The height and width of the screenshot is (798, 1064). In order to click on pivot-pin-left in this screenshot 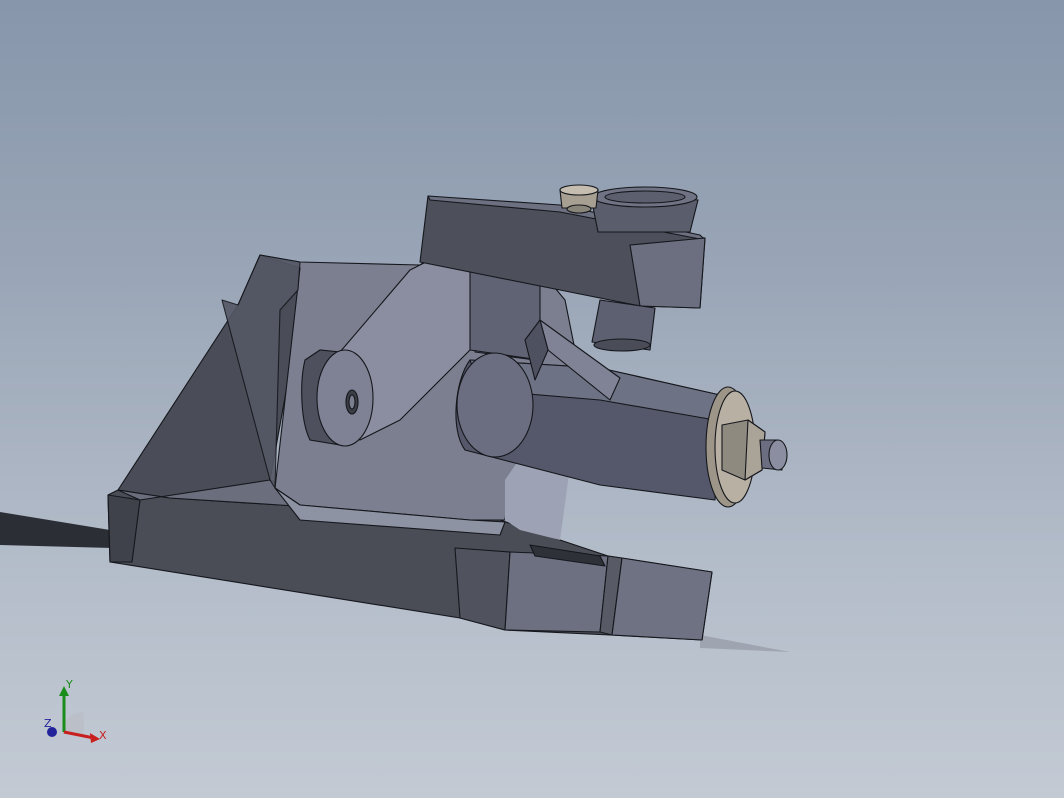, I will do `click(337, 398)`.